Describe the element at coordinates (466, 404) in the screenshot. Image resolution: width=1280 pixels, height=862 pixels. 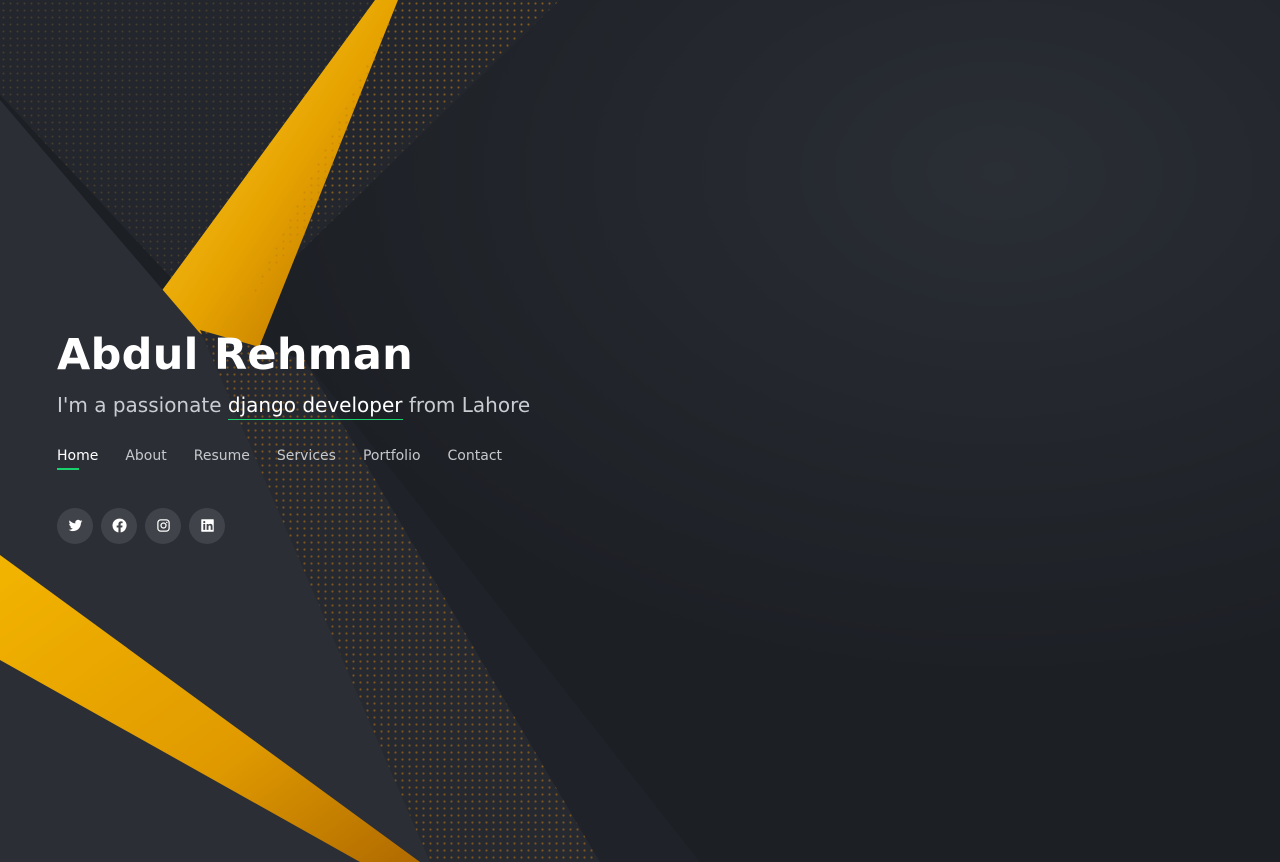
I see `tagline-suffix: from Lahore` at that location.